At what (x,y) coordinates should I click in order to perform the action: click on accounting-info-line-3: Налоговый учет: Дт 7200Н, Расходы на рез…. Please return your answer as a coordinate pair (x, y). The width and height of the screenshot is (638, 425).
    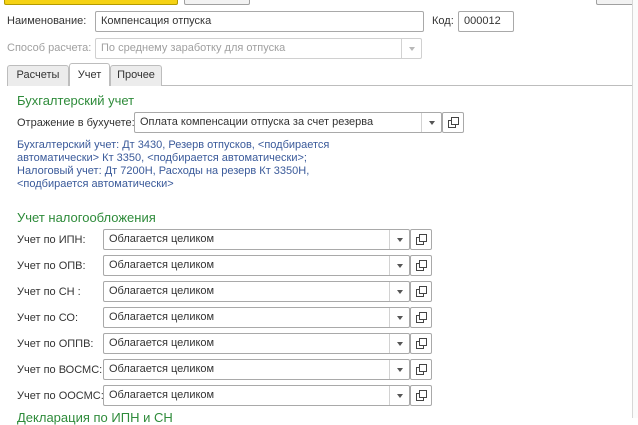
    Looking at the image, I should click on (163, 171).